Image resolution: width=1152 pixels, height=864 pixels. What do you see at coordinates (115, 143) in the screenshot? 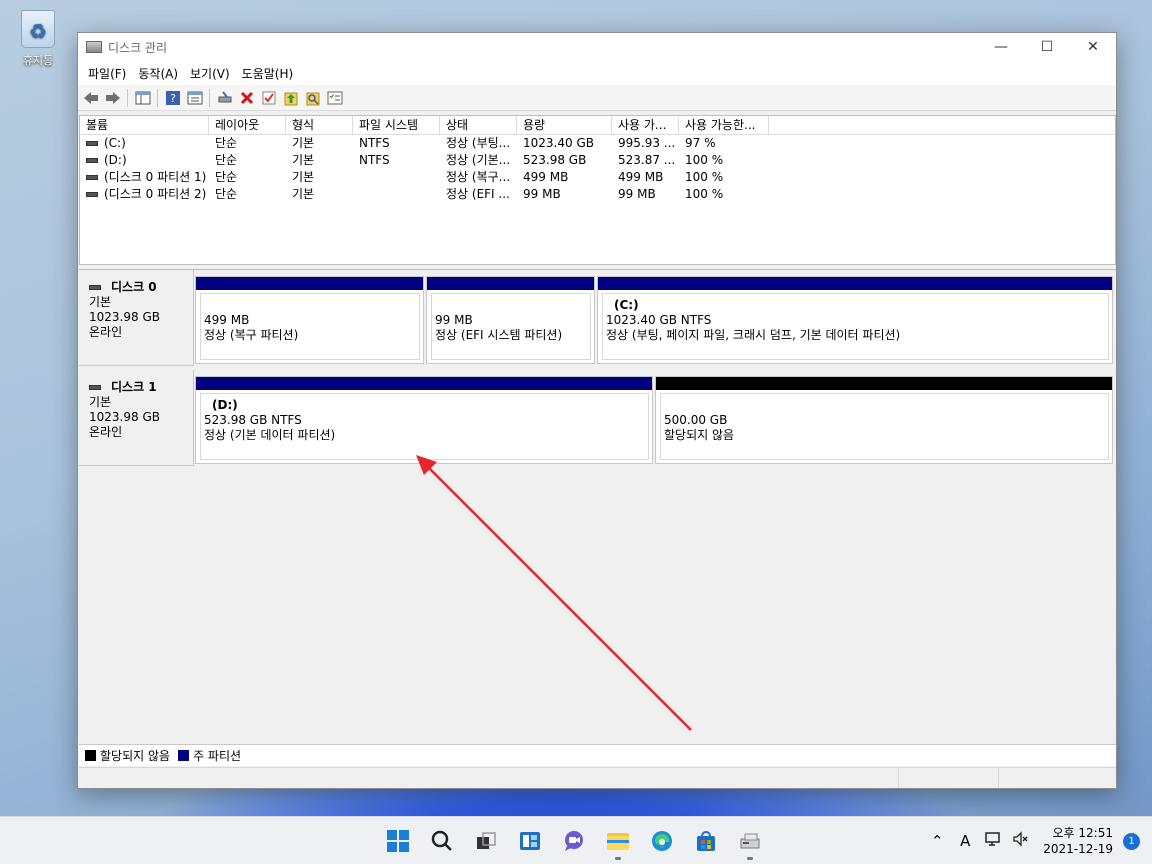
I see `volume-name: (C:)` at bounding box center [115, 143].